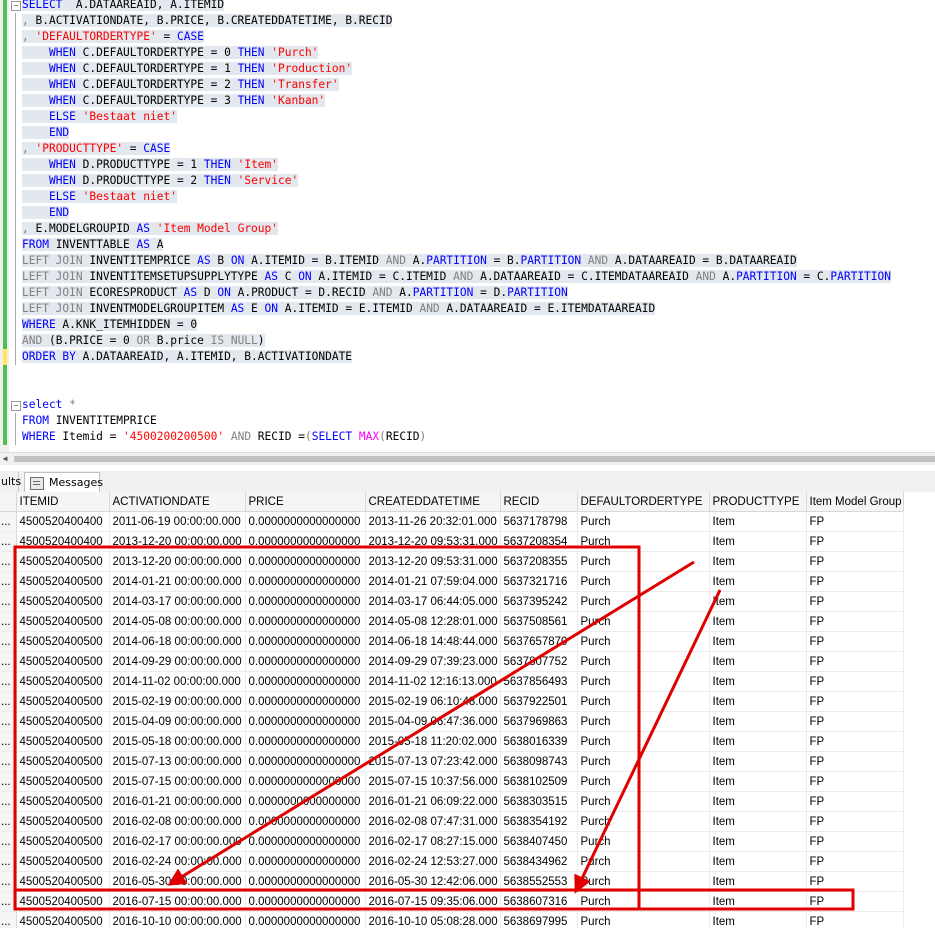 The width and height of the screenshot is (935, 928). I want to click on sql-line: select *, so click(49, 405).